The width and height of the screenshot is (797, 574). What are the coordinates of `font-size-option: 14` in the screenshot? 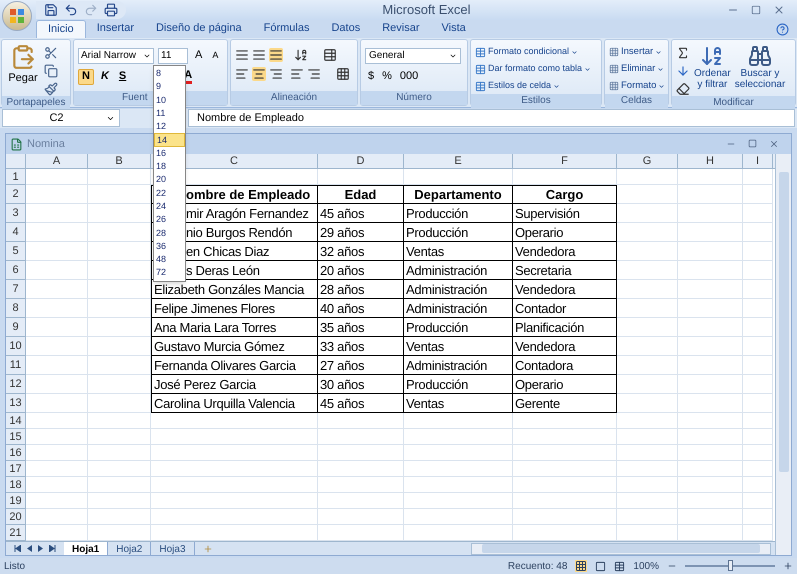 It's located at (169, 140).